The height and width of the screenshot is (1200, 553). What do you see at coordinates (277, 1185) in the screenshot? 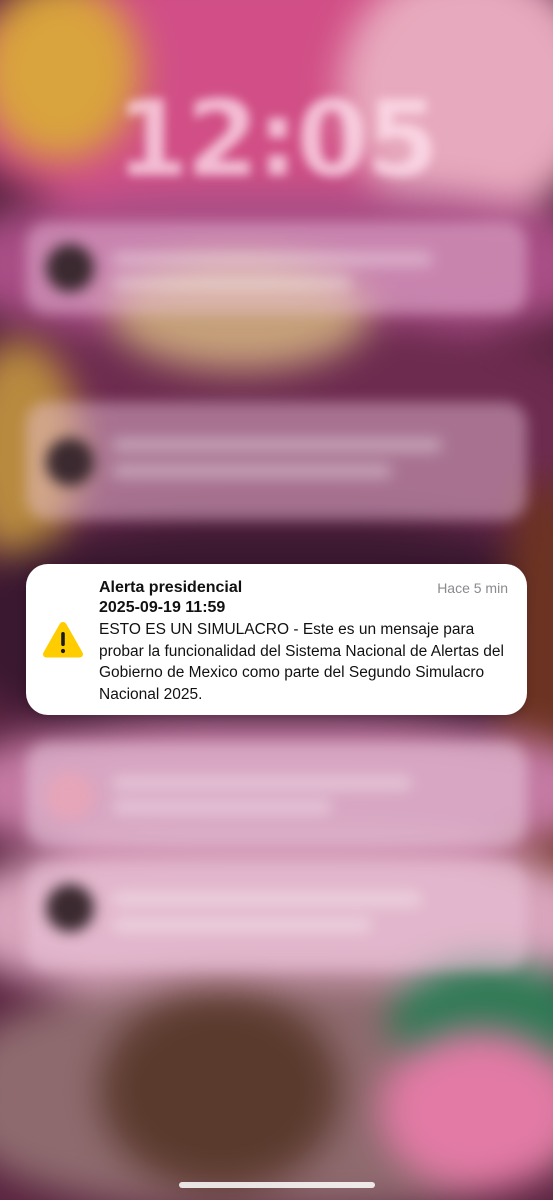
I see `home-indicator` at bounding box center [277, 1185].